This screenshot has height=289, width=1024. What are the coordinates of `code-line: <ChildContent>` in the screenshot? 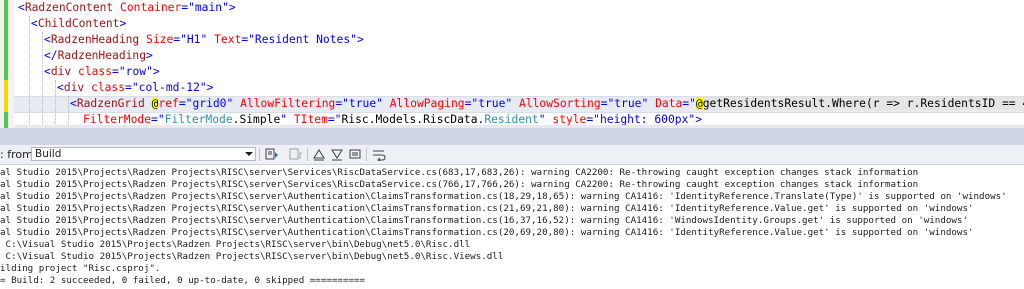 It's located at (78, 24).